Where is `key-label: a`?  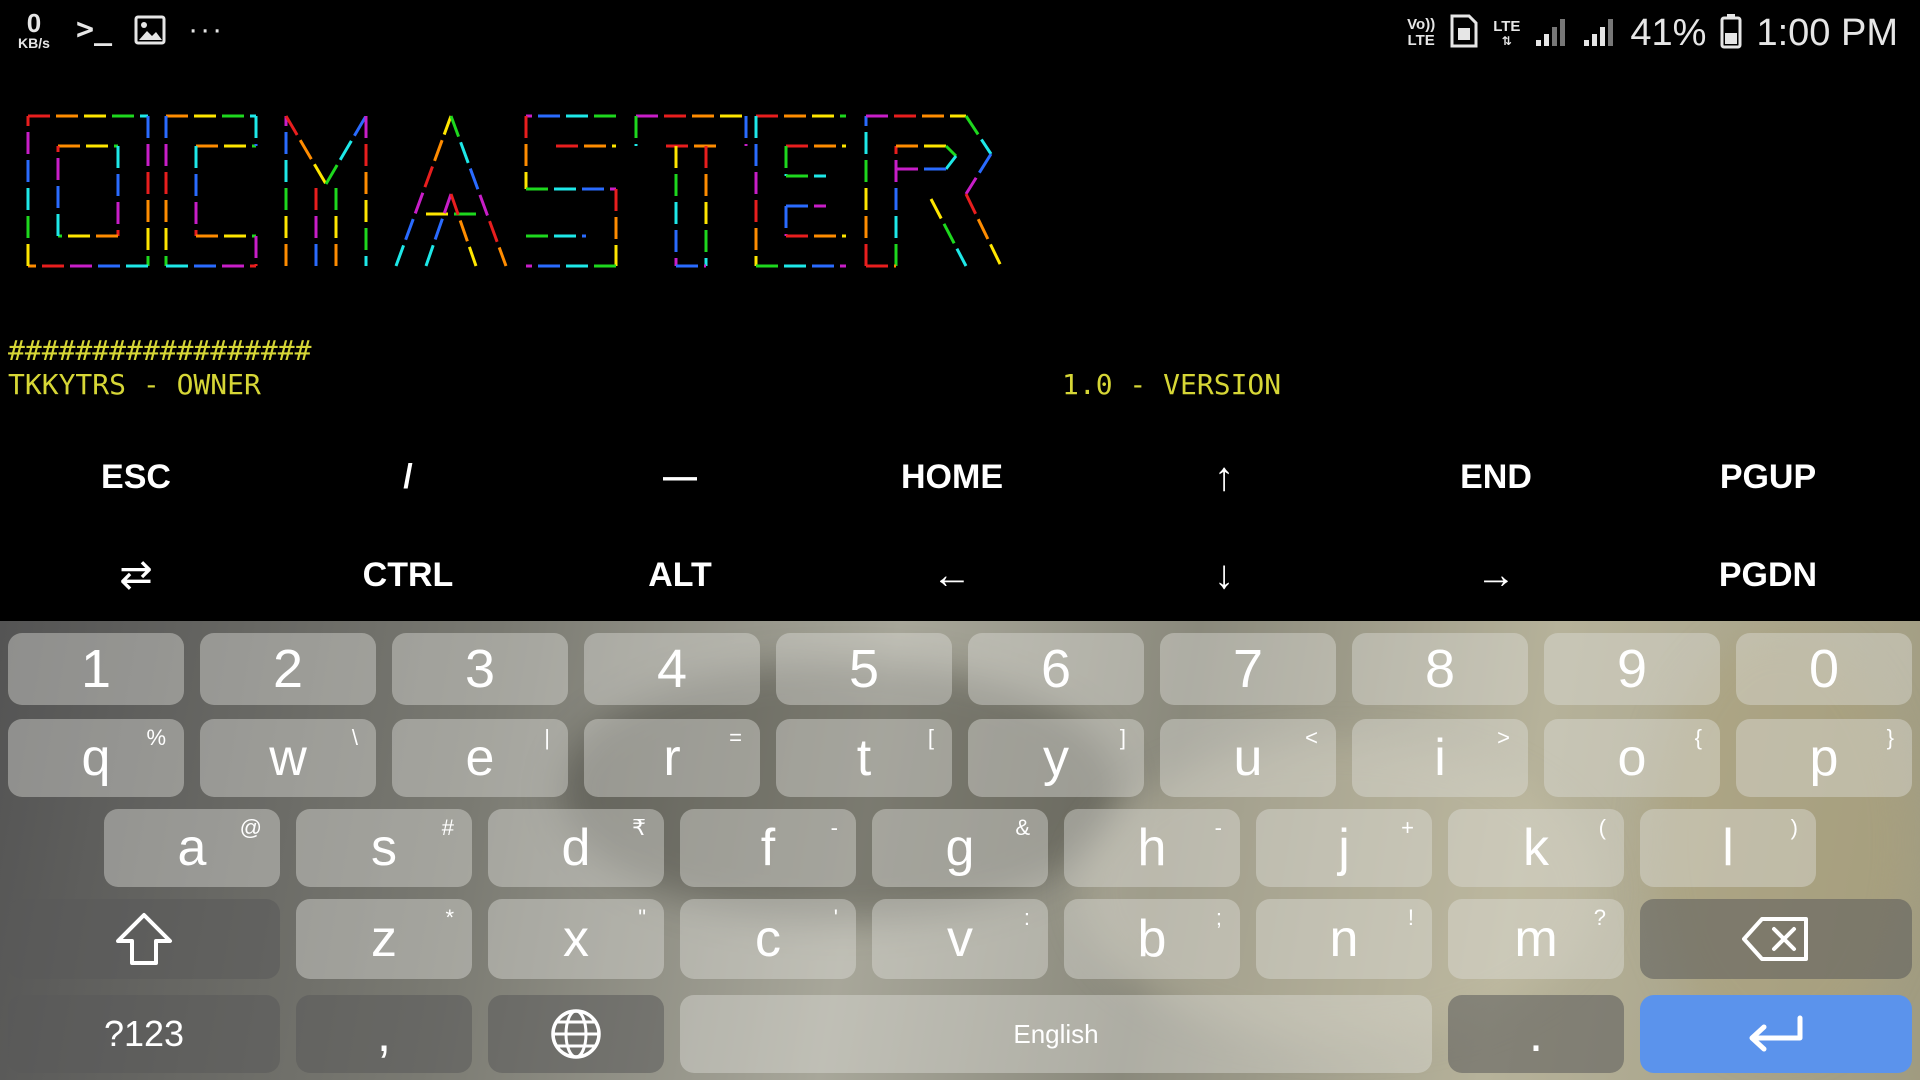
key-label: a is located at coordinates (192, 848).